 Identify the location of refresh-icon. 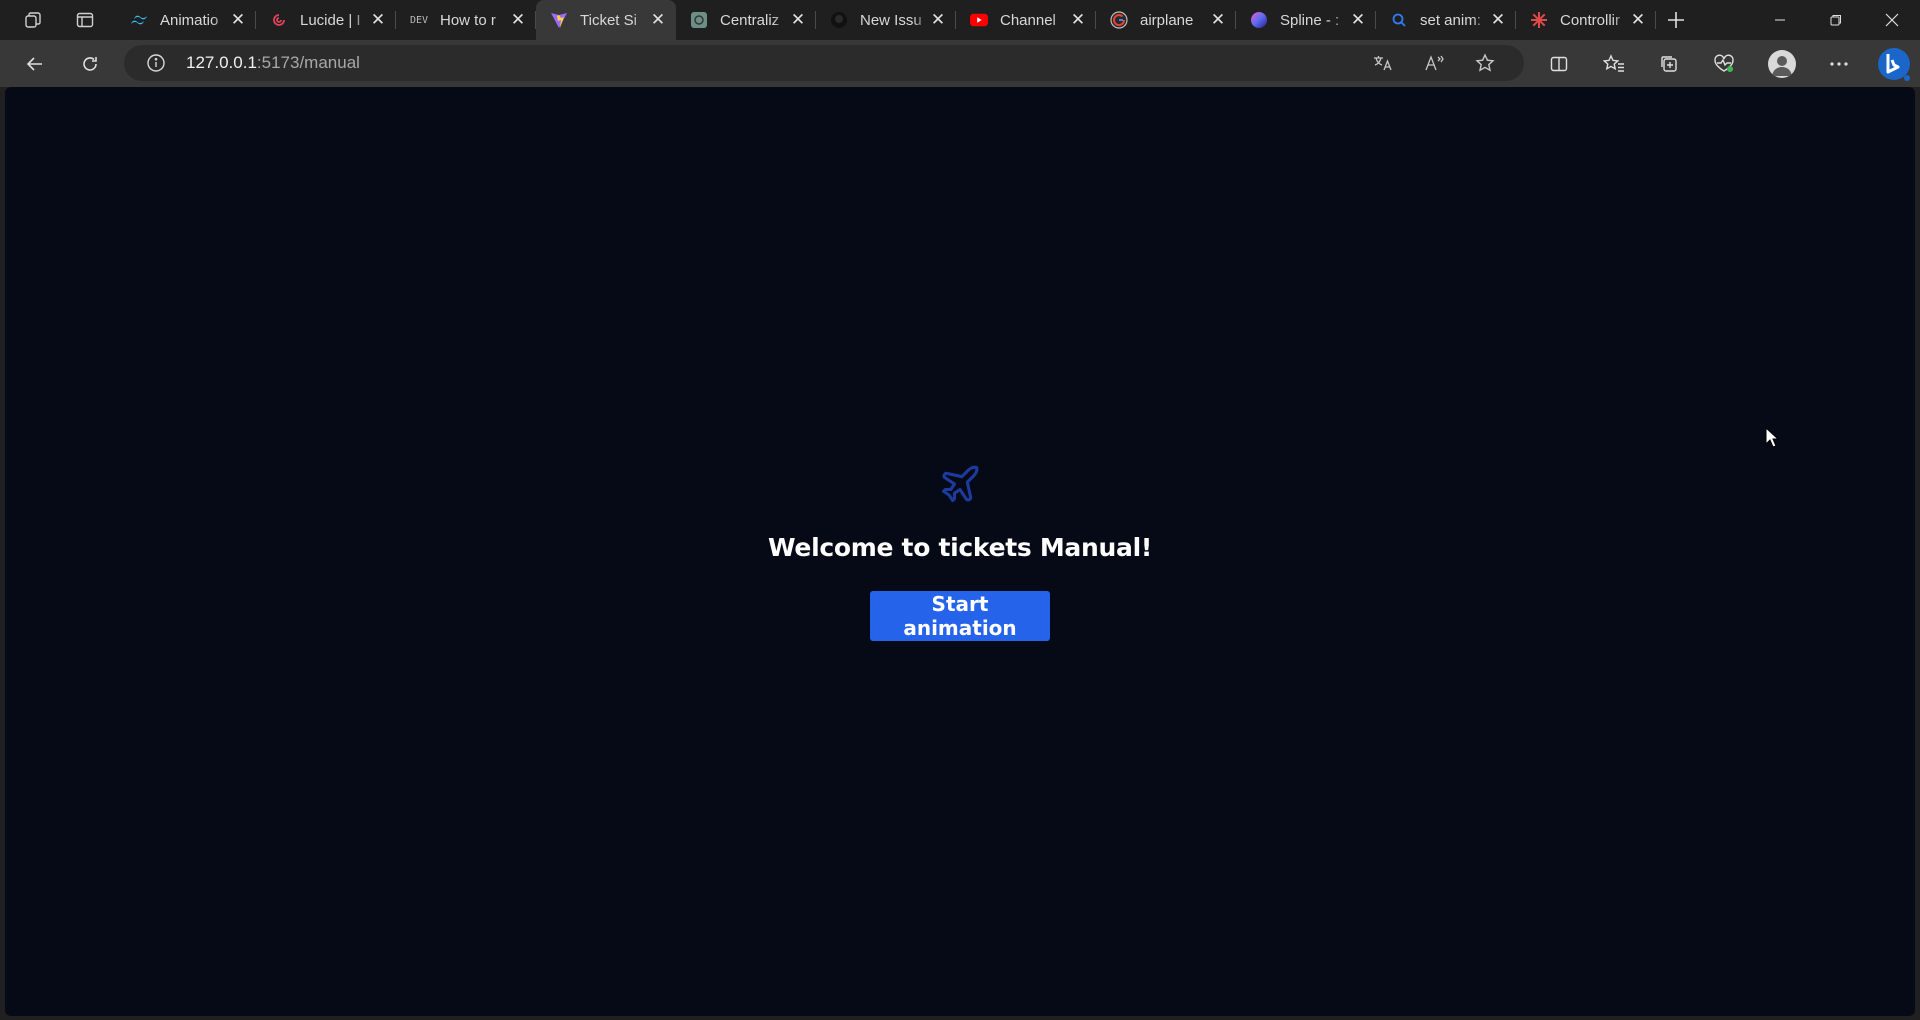
(90, 64).